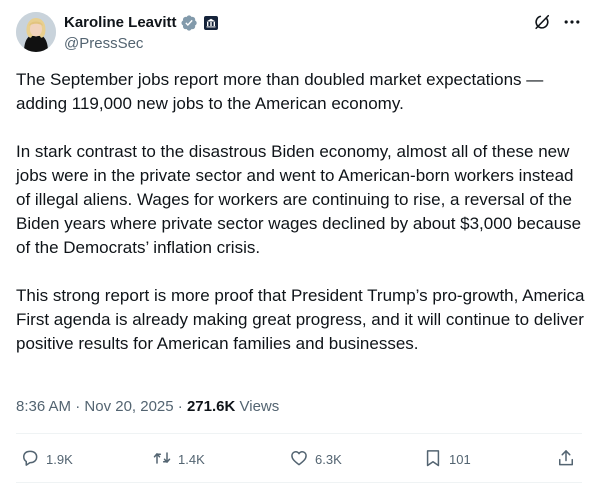 This screenshot has width=598, height=483. What do you see at coordinates (59, 459) in the screenshot?
I see `reply-count: 1.9K` at bounding box center [59, 459].